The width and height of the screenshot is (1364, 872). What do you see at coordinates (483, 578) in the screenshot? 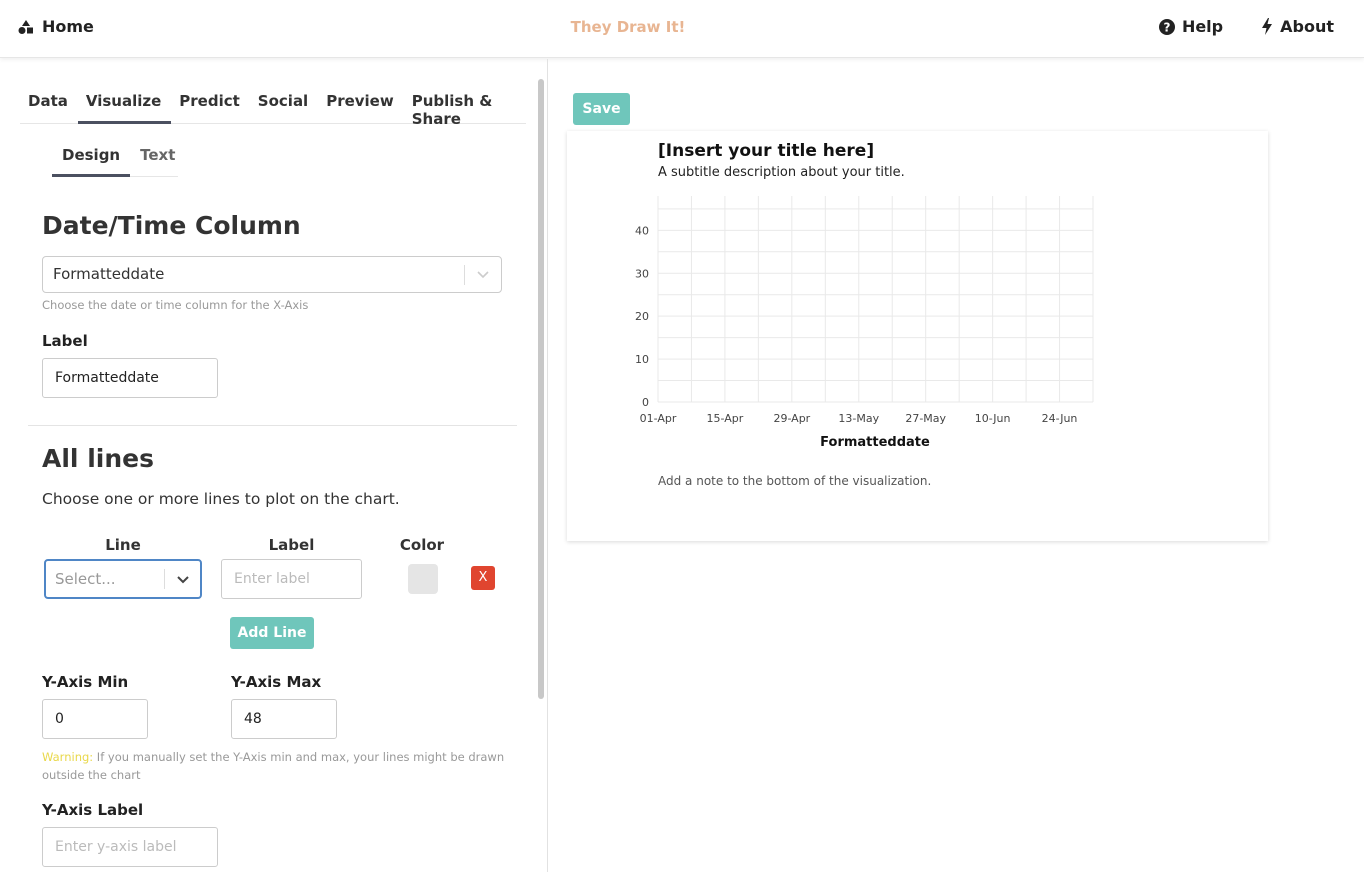
I see `remove-line-button: X` at bounding box center [483, 578].